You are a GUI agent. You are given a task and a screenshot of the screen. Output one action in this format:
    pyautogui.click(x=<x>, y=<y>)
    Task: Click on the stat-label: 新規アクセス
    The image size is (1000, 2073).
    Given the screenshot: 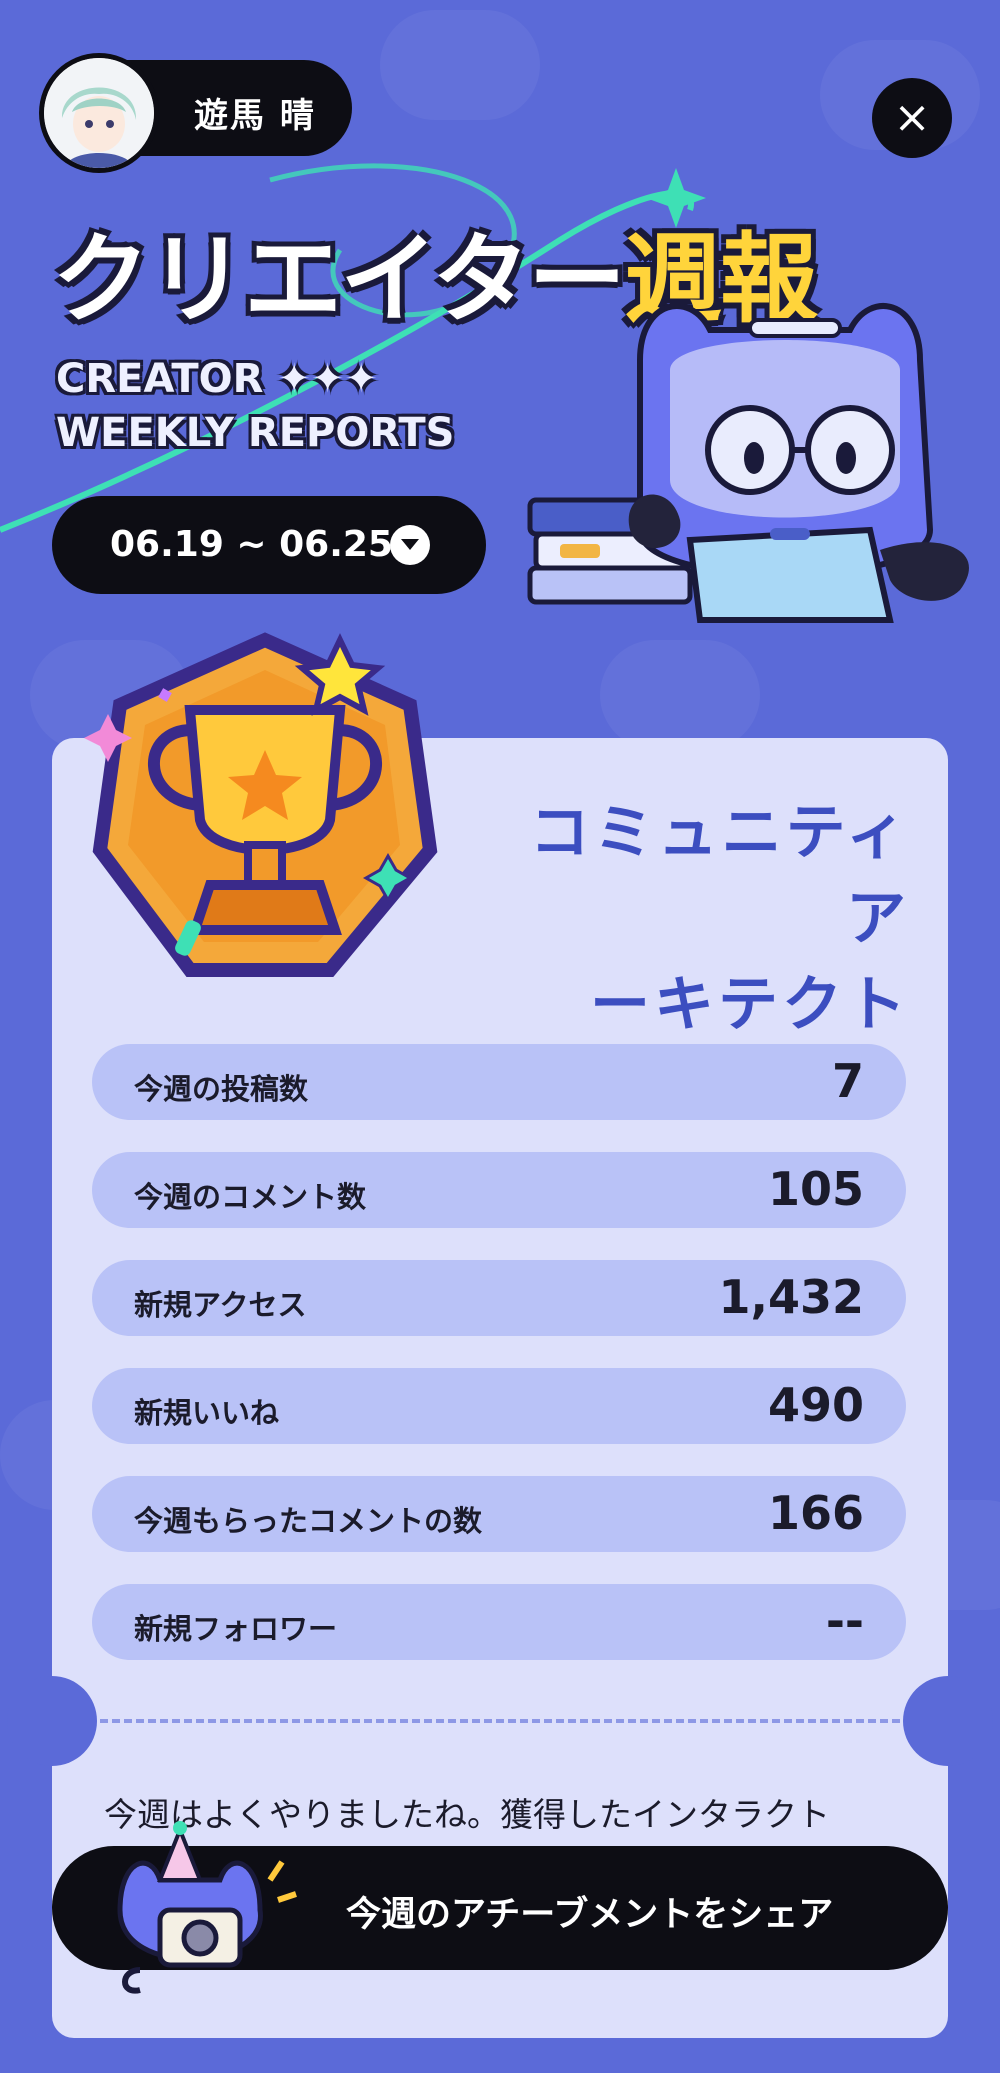 What is the action you would take?
    pyautogui.click(x=220, y=1305)
    